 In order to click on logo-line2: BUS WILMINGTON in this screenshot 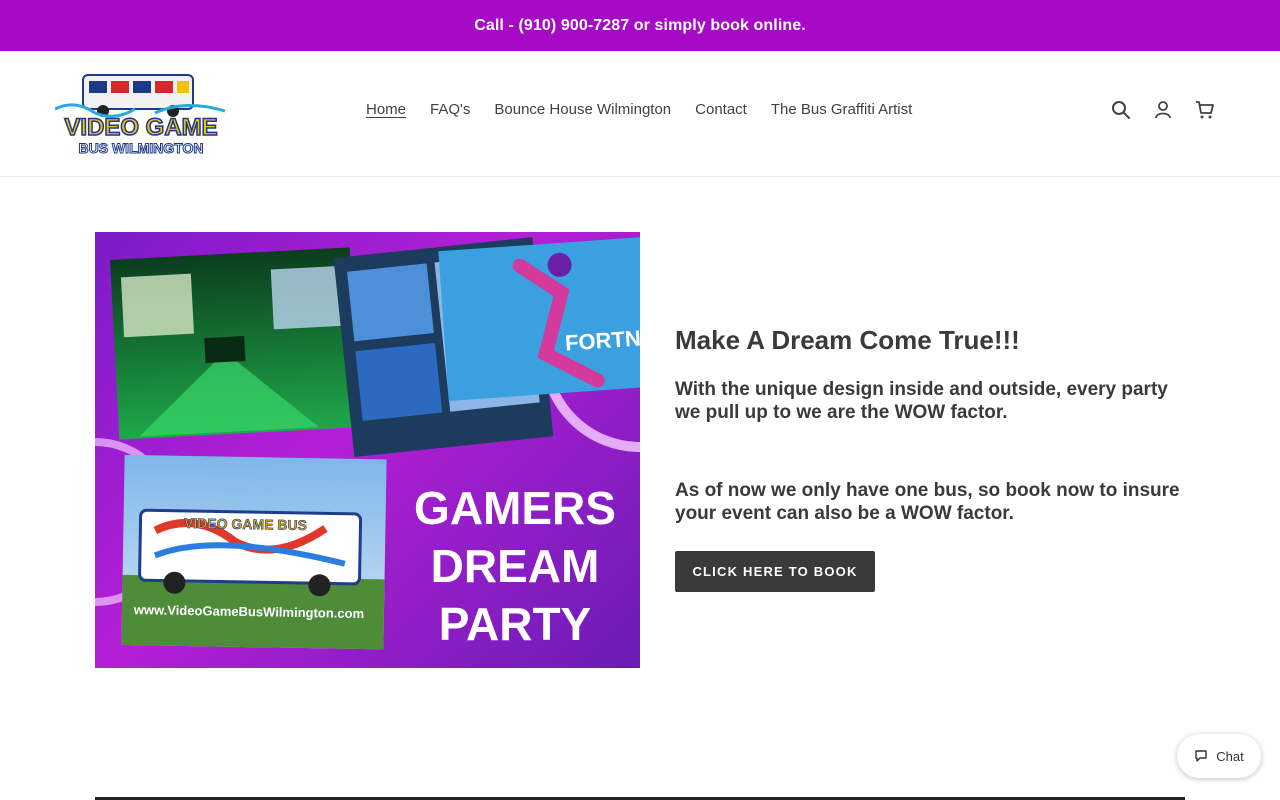, I will do `click(141, 148)`.